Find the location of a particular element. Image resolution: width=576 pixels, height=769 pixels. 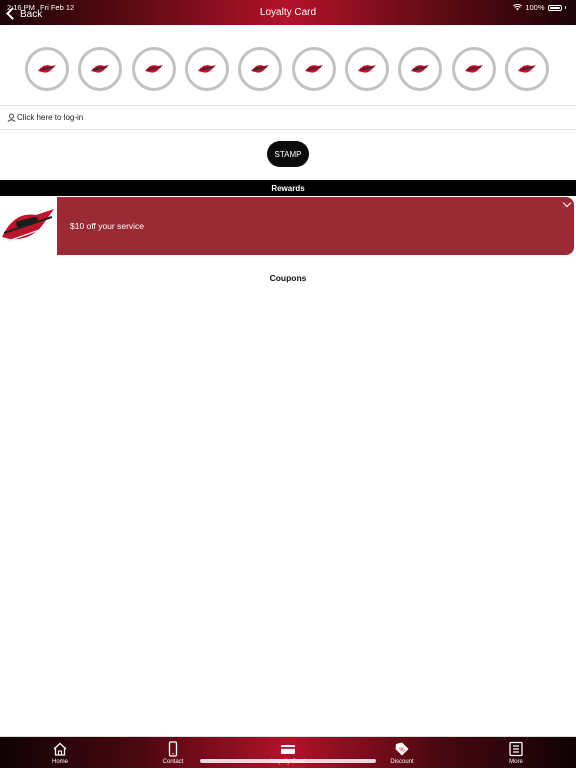

tab-label: More is located at coordinates (516, 762).